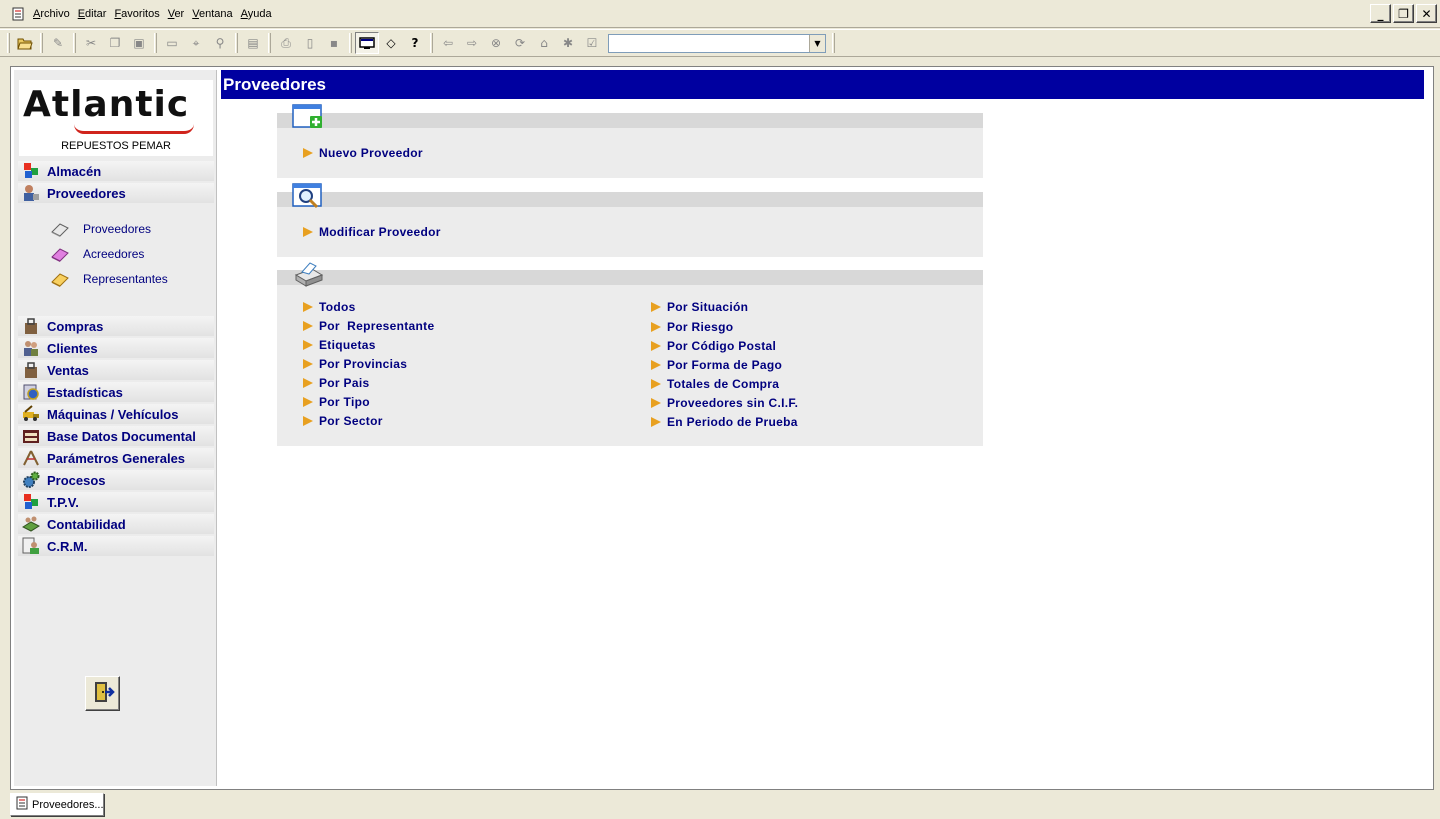 The width and height of the screenshot is (1440, 819). I want to click on menu-favoritos: Favoritos, so click(136, 14).